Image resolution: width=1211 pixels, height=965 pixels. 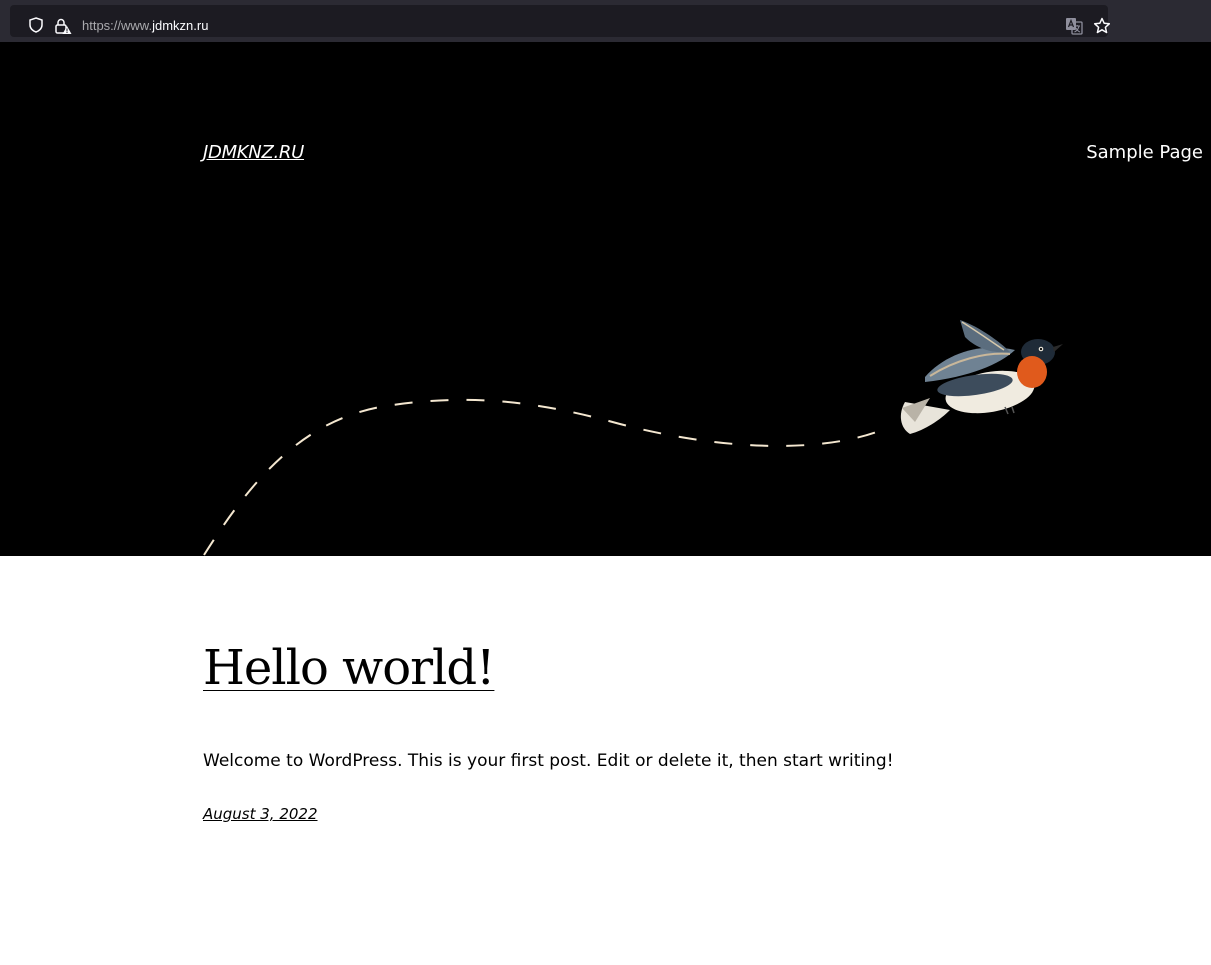 What do you see at coordinates (36, 25) in the screenshot?
I see `shield-icon` at bounding box center [36, 25].